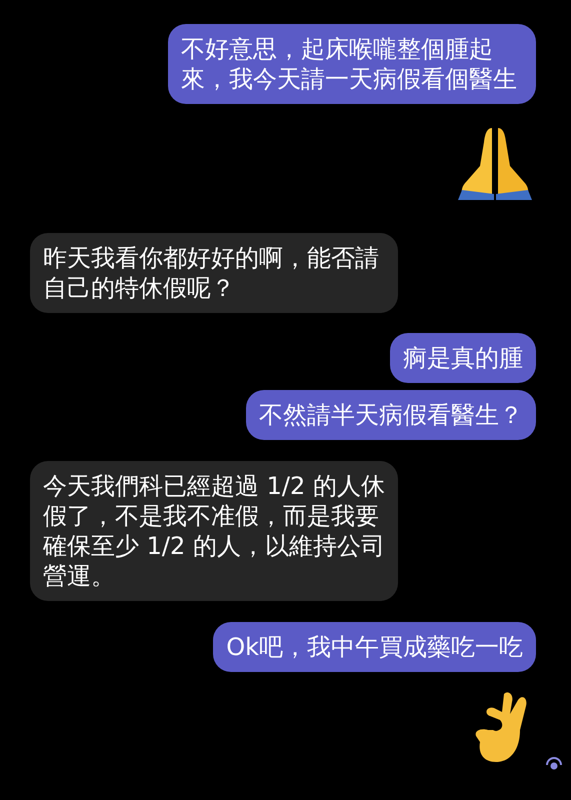 This screenshot has width=571, height=800. What do you see at coordinates (214, 273) in the screenshot?
I see `received-message-bubble: 昨天我看你都好好的啊，能否請自己的特休假呢？` at bounding box center [214, 273].